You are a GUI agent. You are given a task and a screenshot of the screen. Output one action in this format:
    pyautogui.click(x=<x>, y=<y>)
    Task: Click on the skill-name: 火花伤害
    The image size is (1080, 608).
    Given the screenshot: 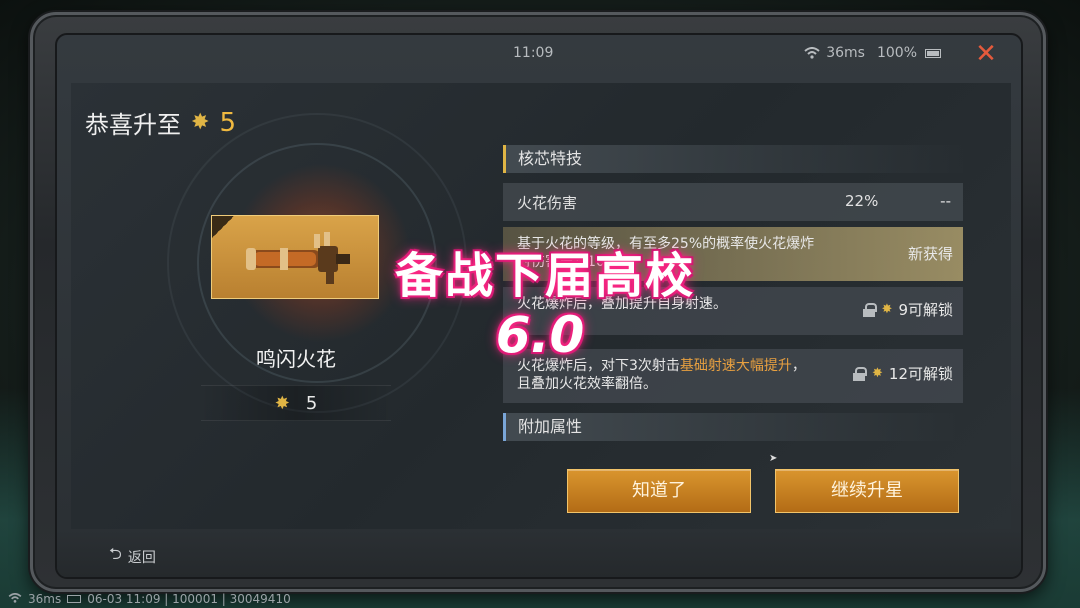 What is the action you would take?
    pyautogui.click(x=547, y=203)
    